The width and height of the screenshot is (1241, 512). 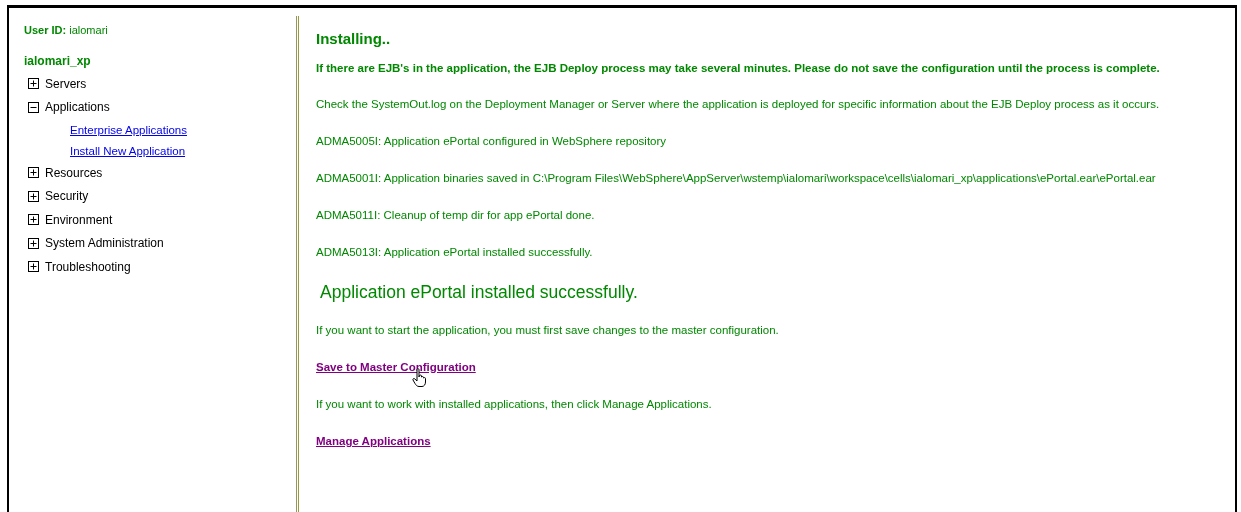 I want to click on nav-item: Security, so click(x=67, y=196).